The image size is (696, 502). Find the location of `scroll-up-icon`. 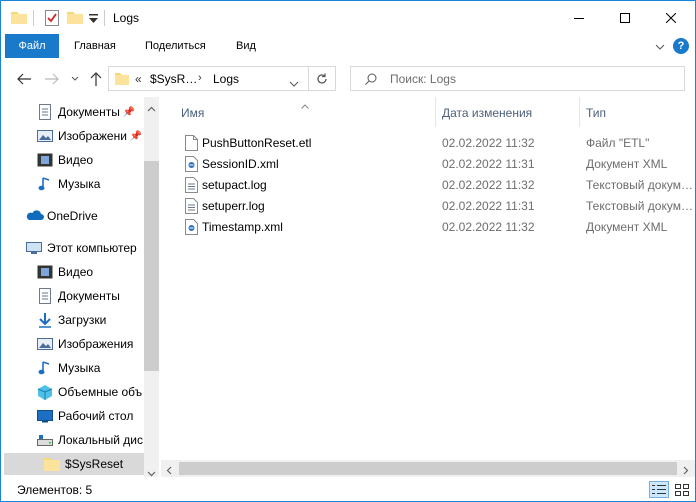

scroll-up-icon is located at coordinates (151, 108).